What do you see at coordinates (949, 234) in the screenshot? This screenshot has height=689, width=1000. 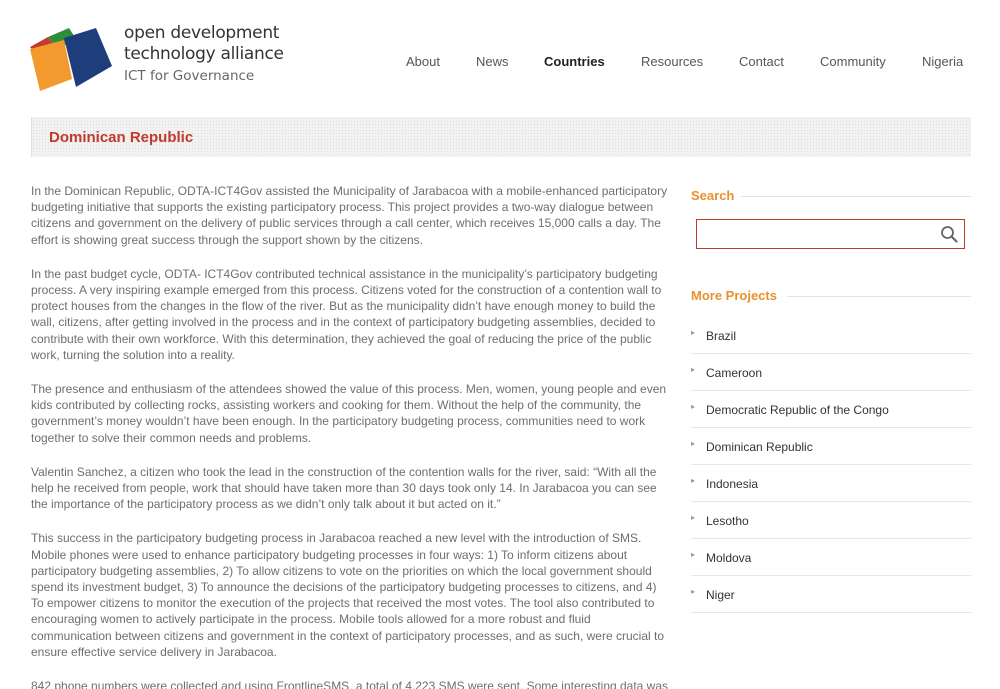 I see `search-icon` at bounding box center [949, 234].